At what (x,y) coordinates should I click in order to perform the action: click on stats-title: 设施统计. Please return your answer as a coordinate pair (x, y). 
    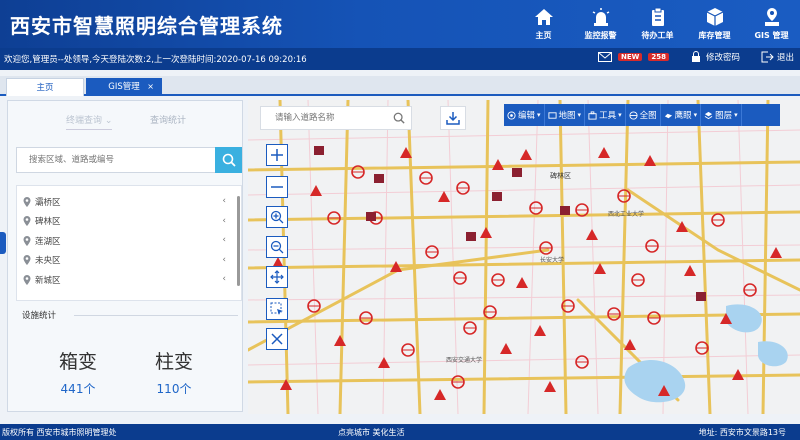
    Looking at the image, I should click on (39, 316).